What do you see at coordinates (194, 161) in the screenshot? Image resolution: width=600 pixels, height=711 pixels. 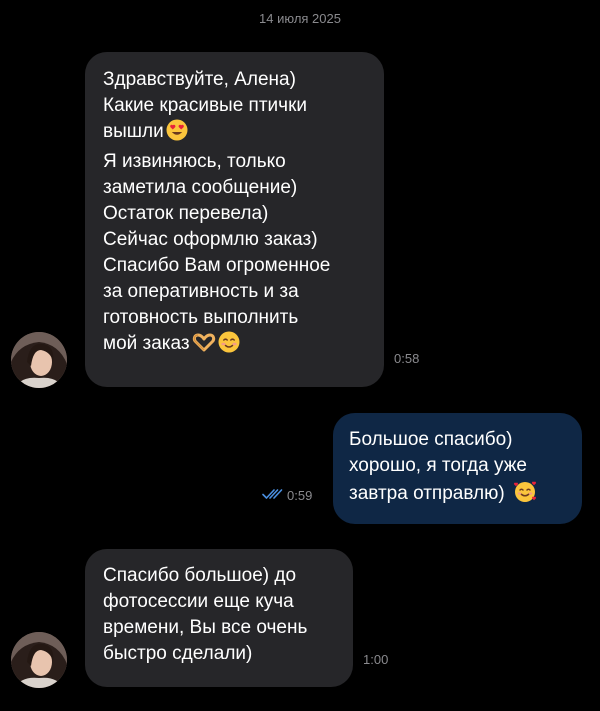 I see `message-line: Я извиняюсь, только` at bounding box center [194, 161].